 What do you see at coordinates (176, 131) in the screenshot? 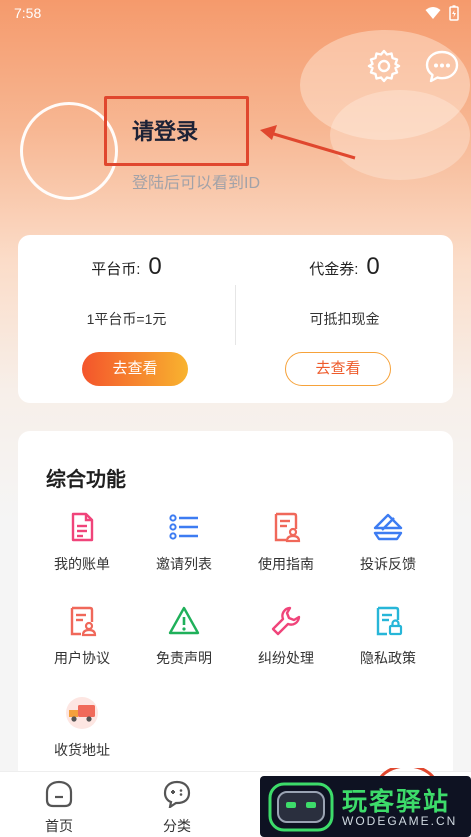
I see `annotation-highlight-box` at bounding box center [176, 131].